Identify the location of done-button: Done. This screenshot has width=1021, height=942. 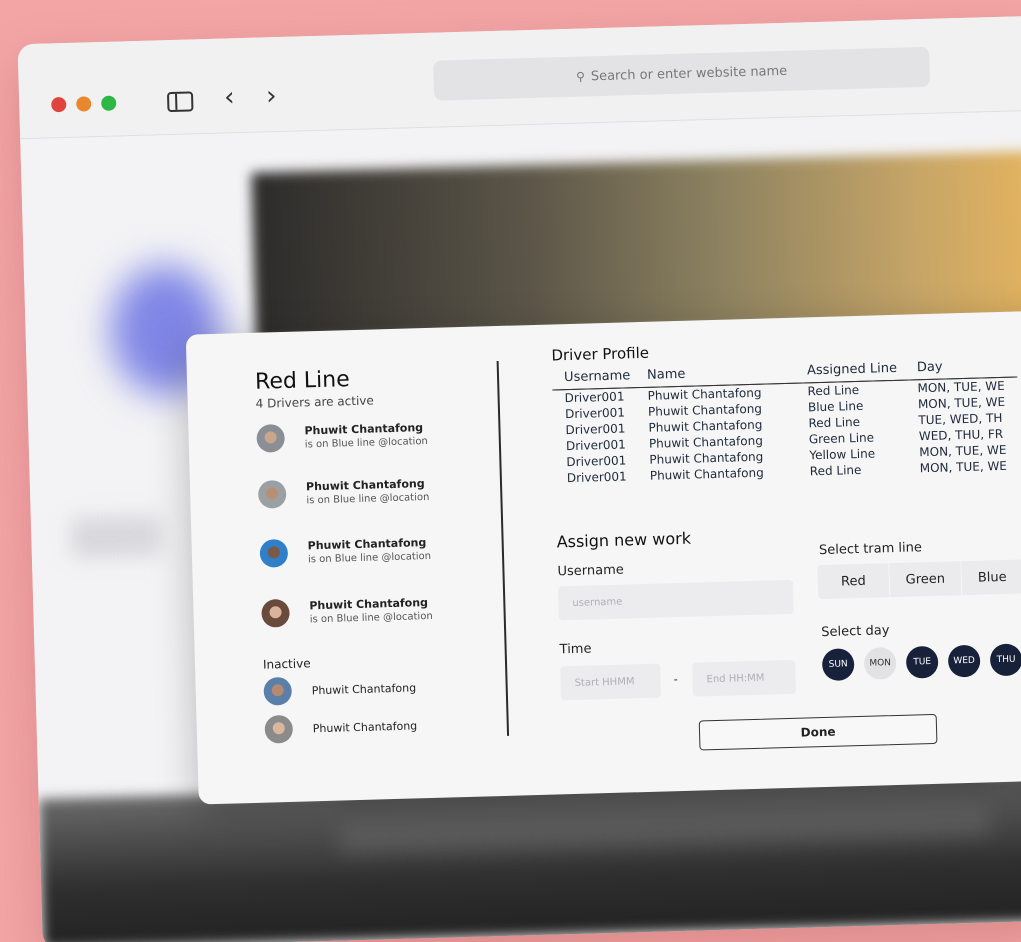
(818, 732).